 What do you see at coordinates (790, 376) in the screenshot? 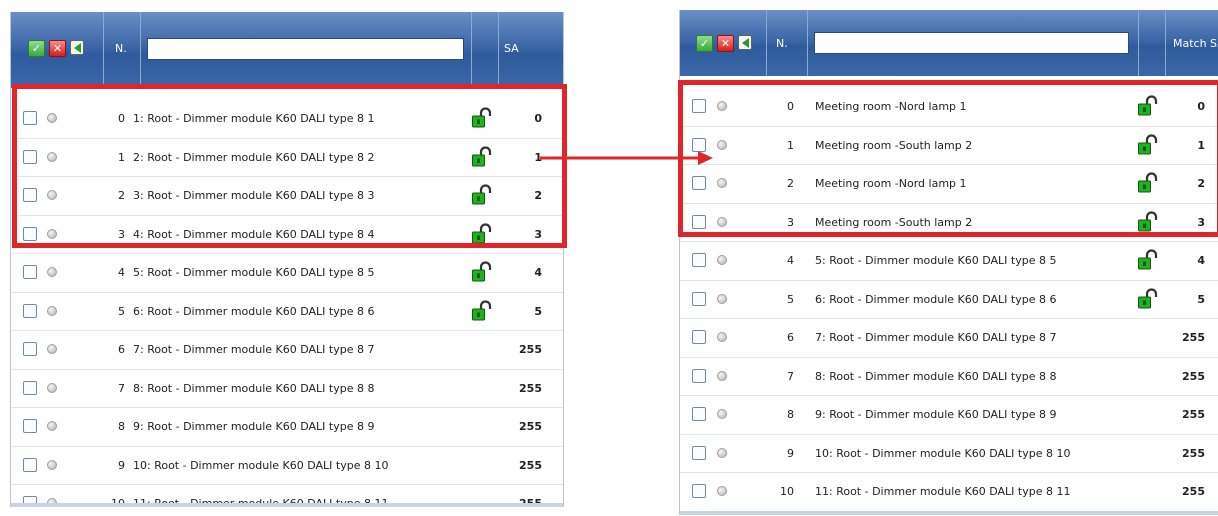
I see `row-number: 7` at bounding box center [790, 376].